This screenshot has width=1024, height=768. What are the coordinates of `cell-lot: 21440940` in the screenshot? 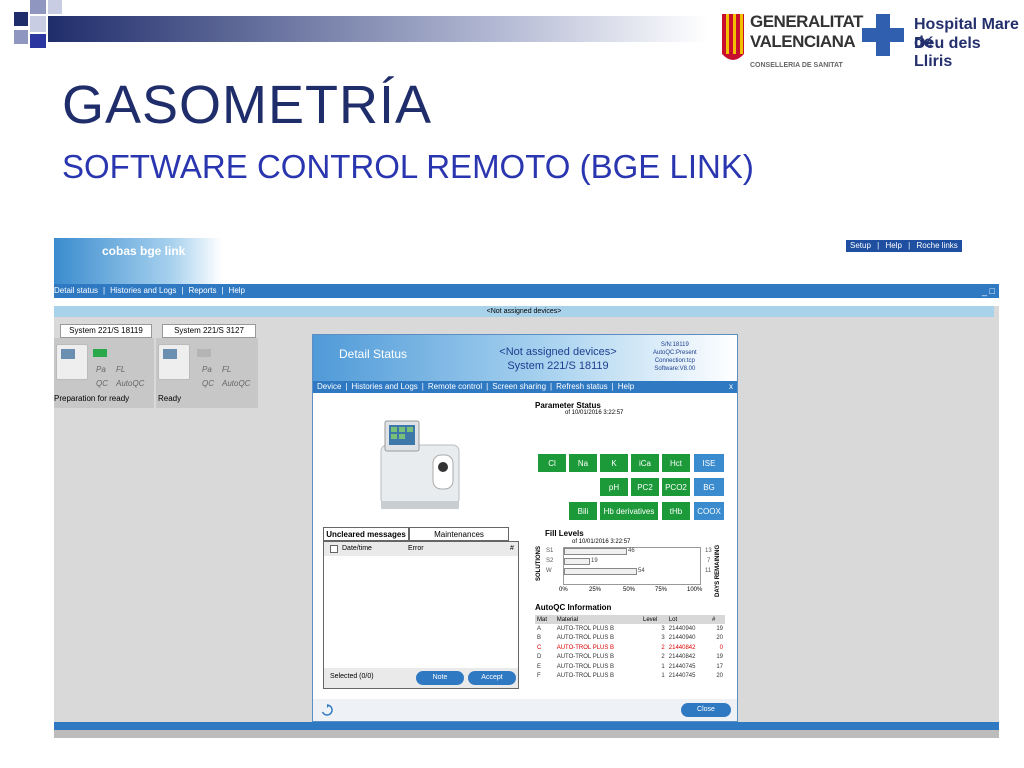 It's located at (682, 628).